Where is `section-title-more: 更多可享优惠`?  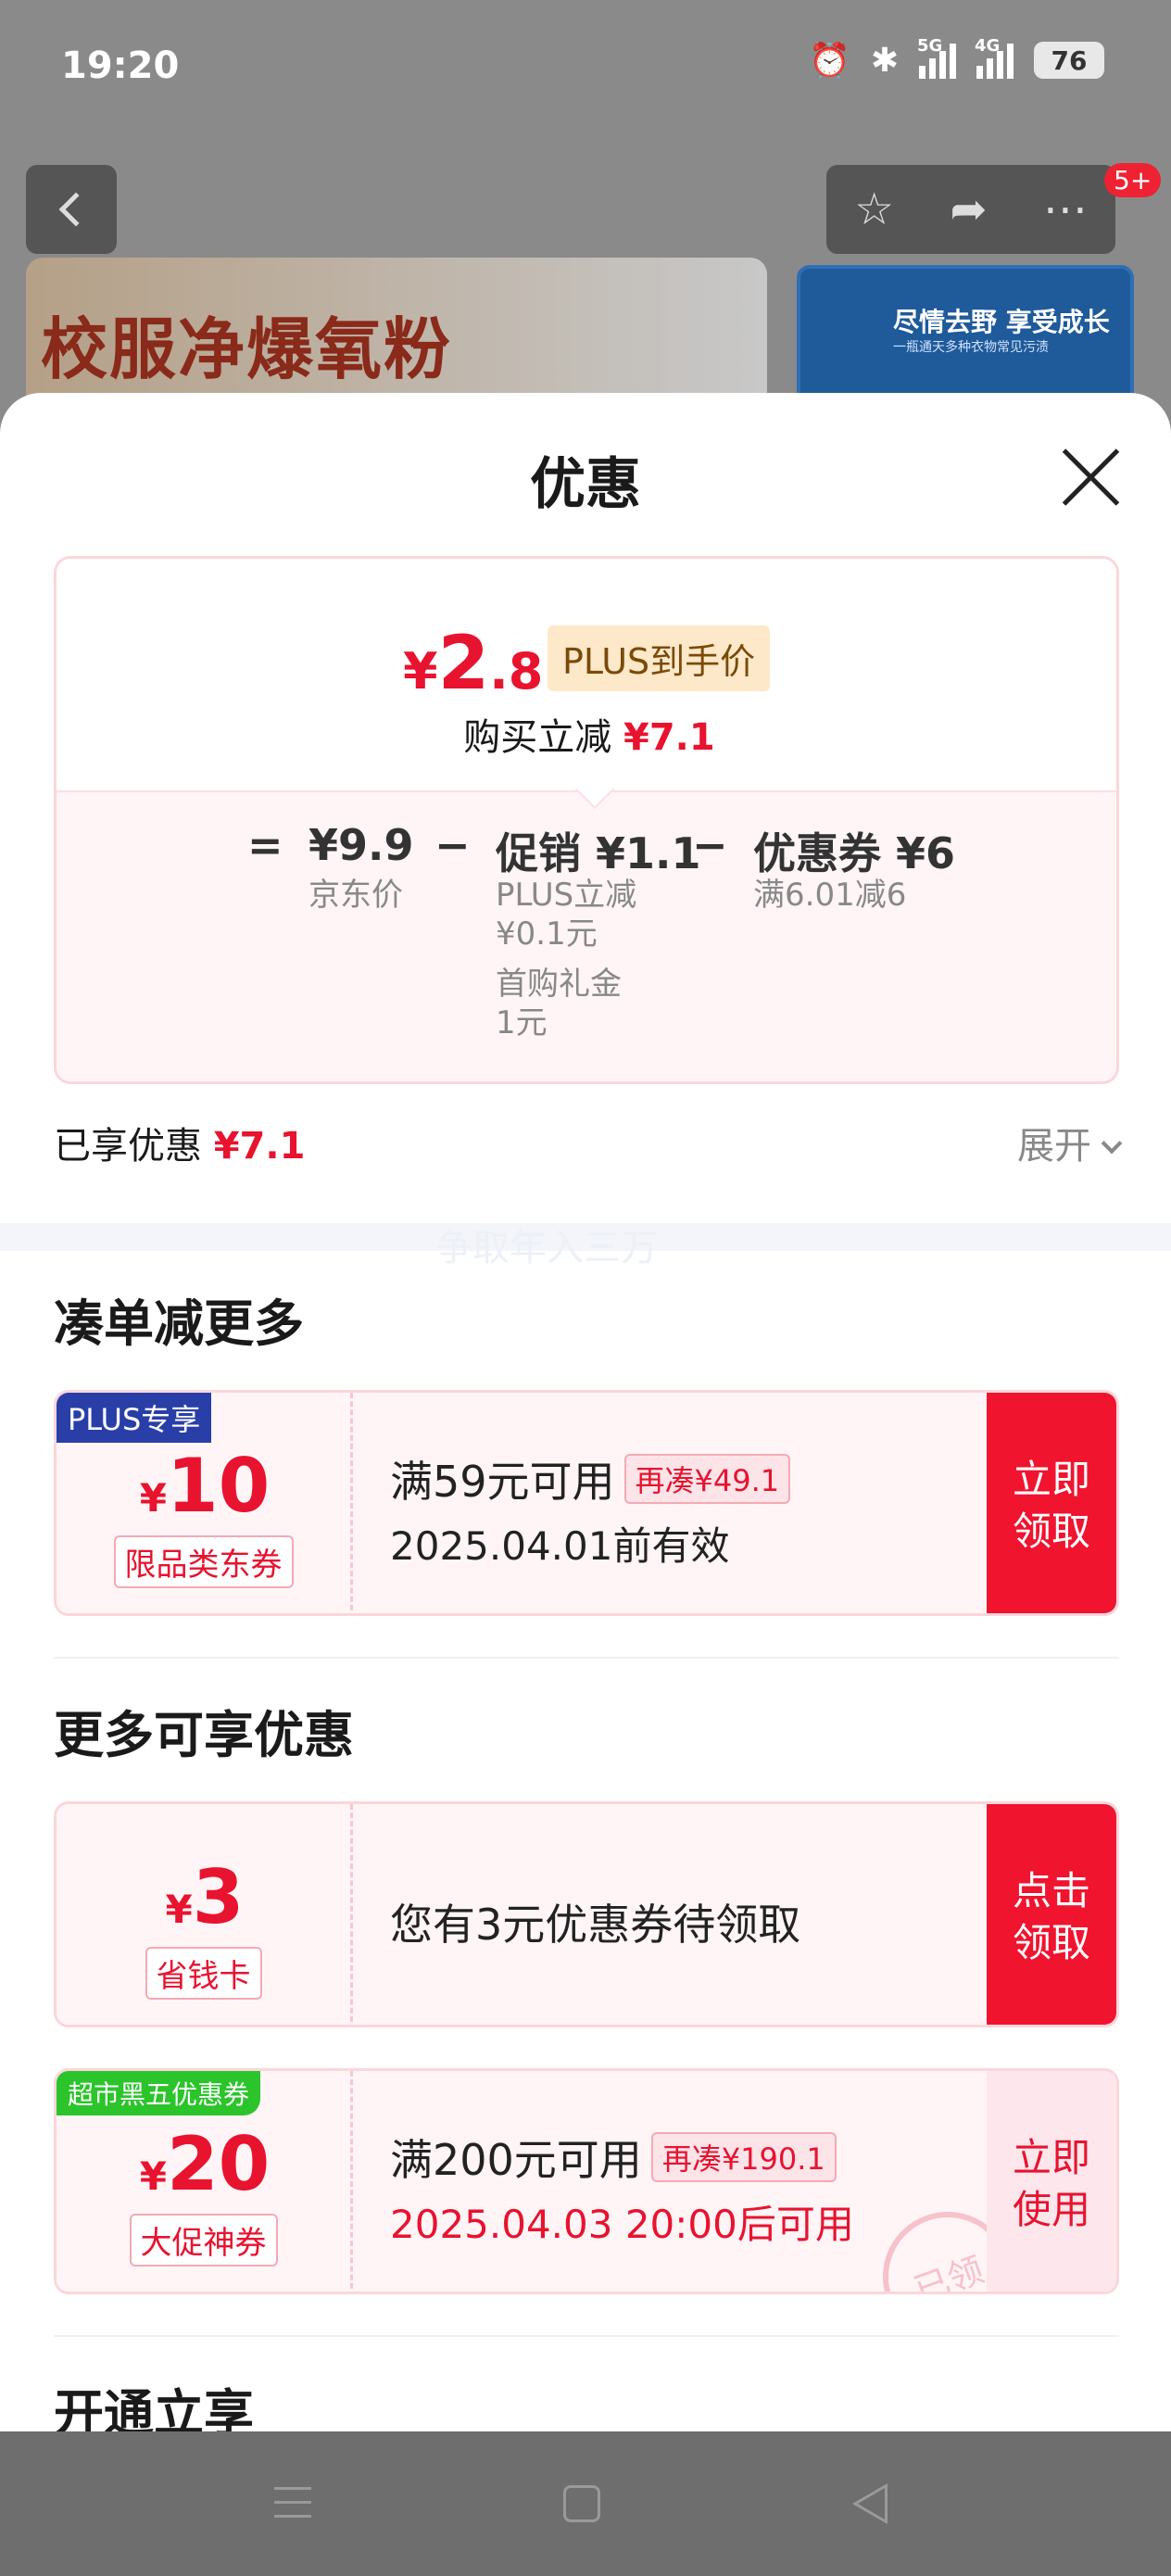 section-title-more: 更多可享优惠 is located at coordinates (204, 1735).